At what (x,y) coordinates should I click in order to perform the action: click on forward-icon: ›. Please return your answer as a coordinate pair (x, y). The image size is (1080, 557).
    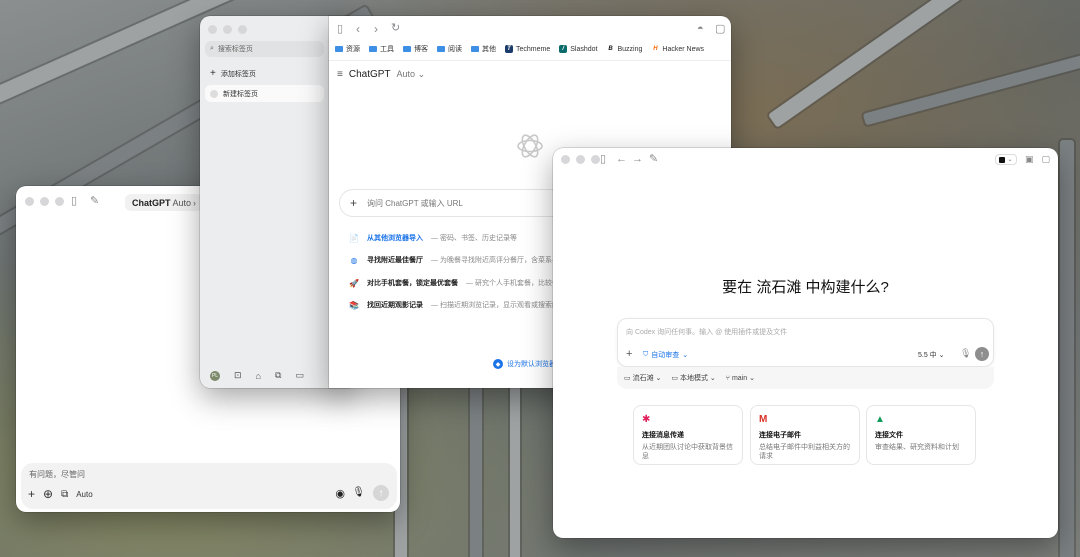
    Looking at the image, I should click on (376, 29).